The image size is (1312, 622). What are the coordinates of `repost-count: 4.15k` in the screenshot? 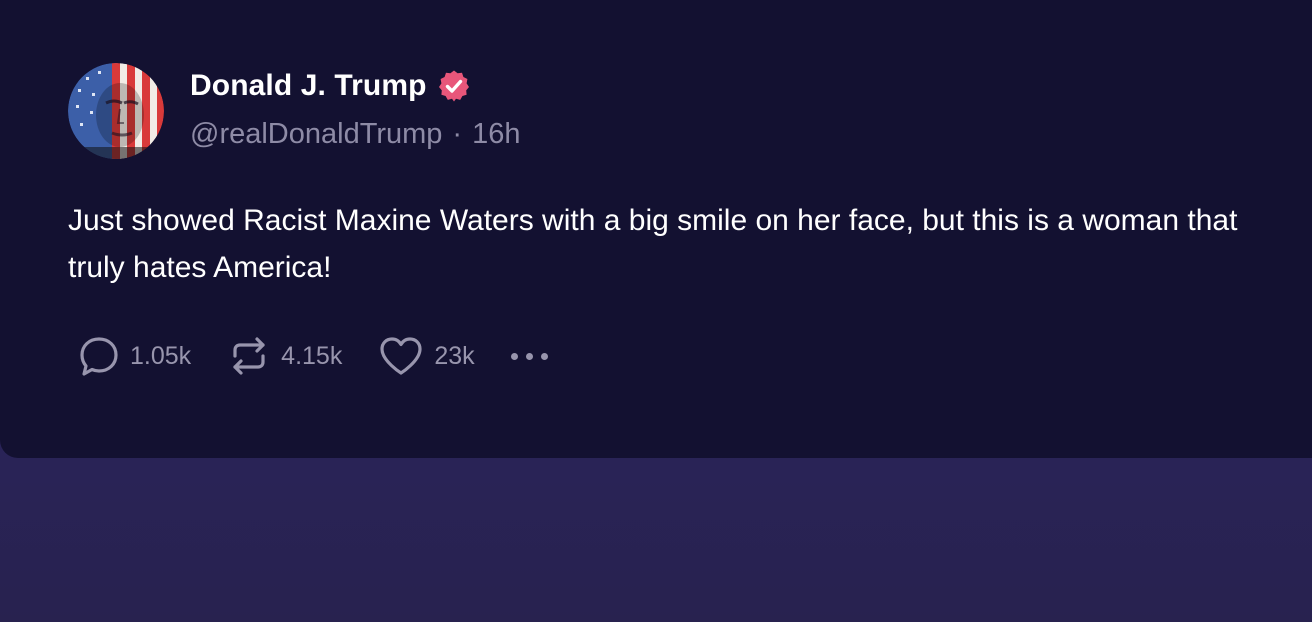 It's located at (312, 355).